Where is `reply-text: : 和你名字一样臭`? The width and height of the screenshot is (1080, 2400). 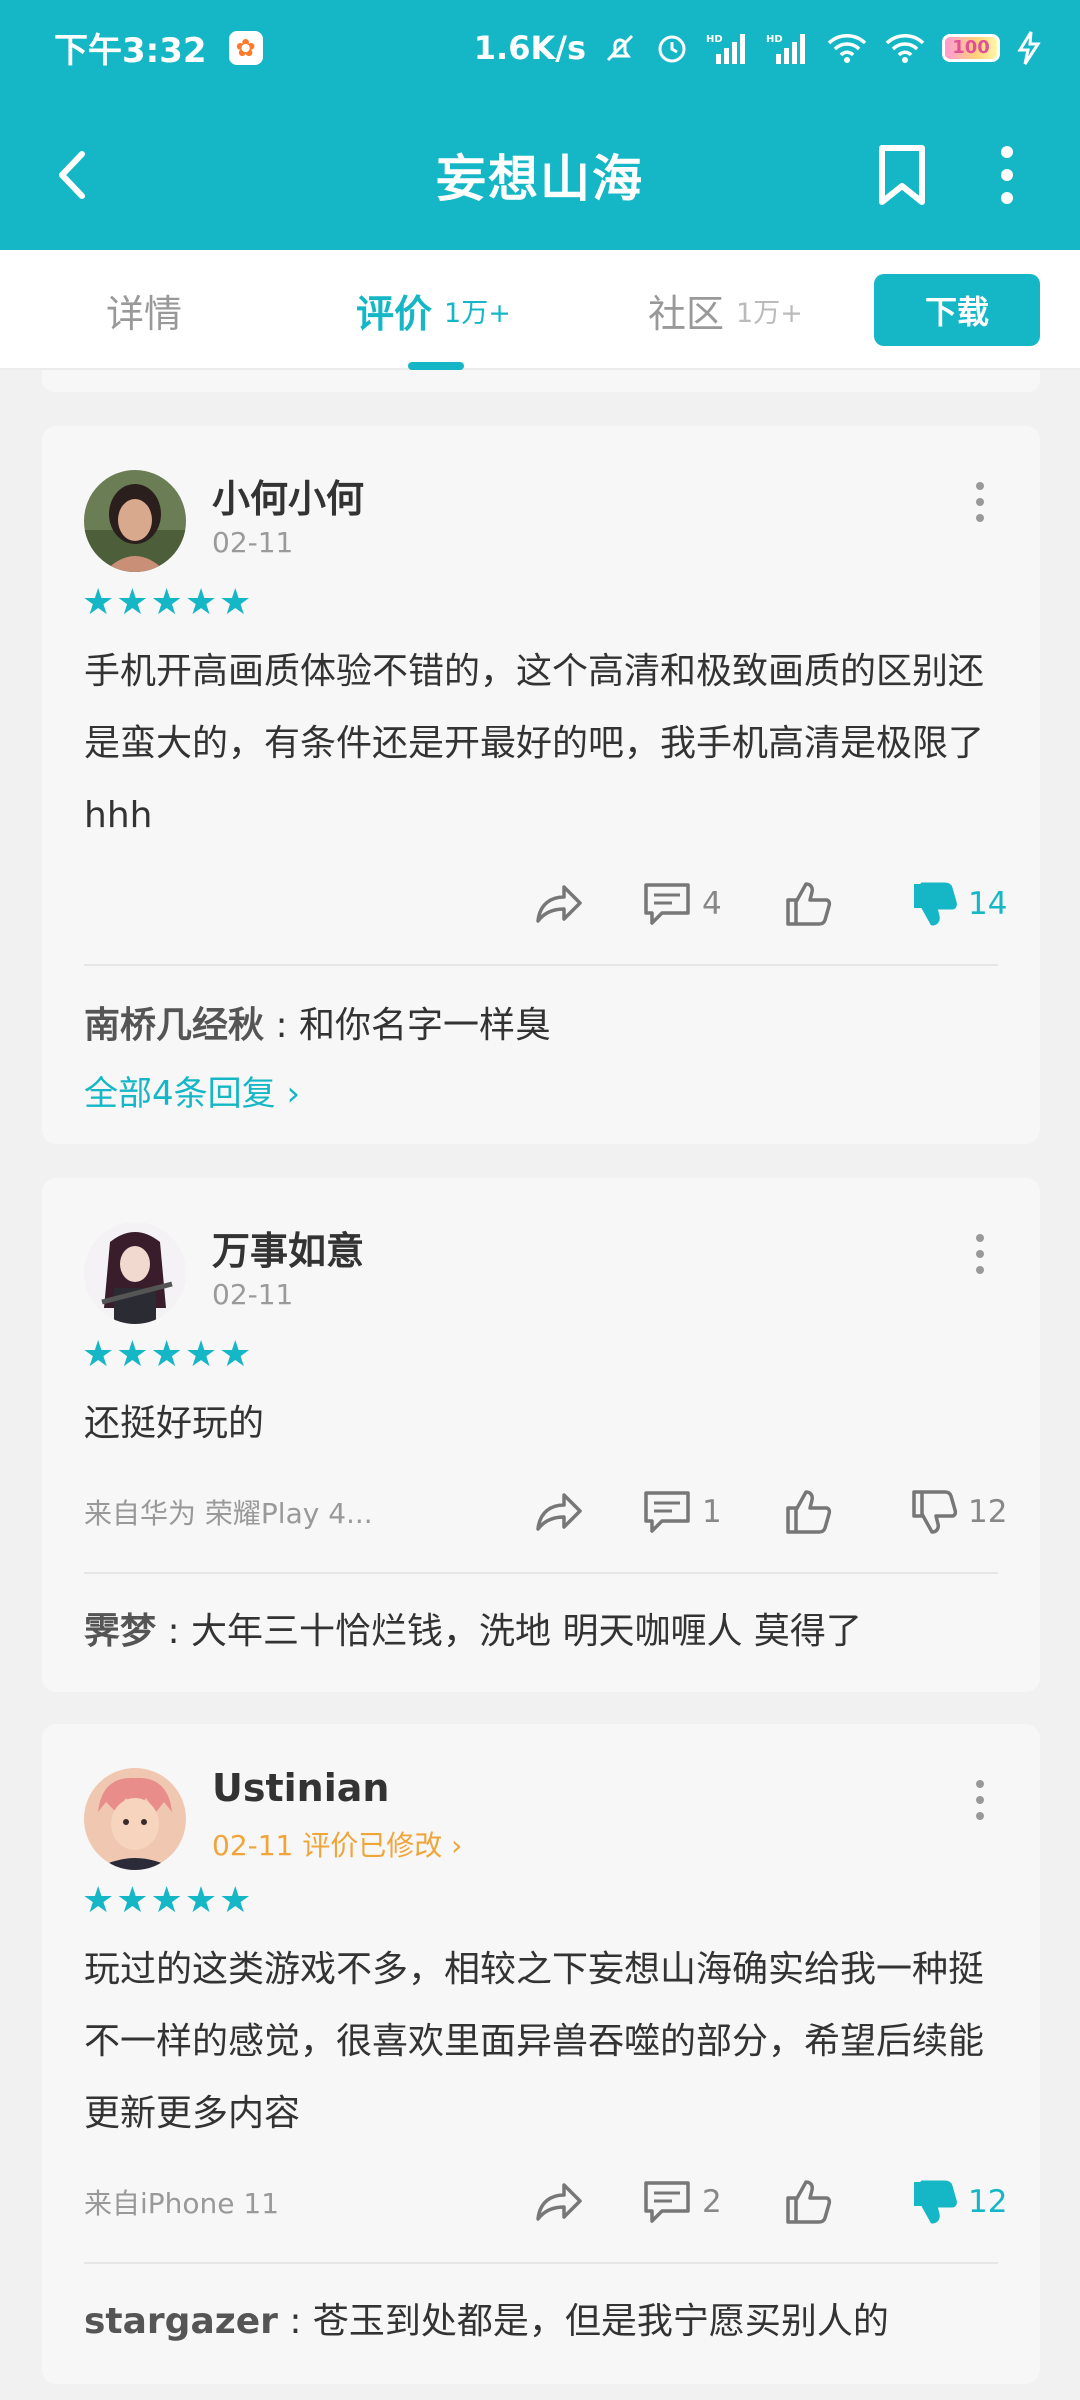
reply-text: : 和你名字一样臭 is located at coordinates (408, 1025).